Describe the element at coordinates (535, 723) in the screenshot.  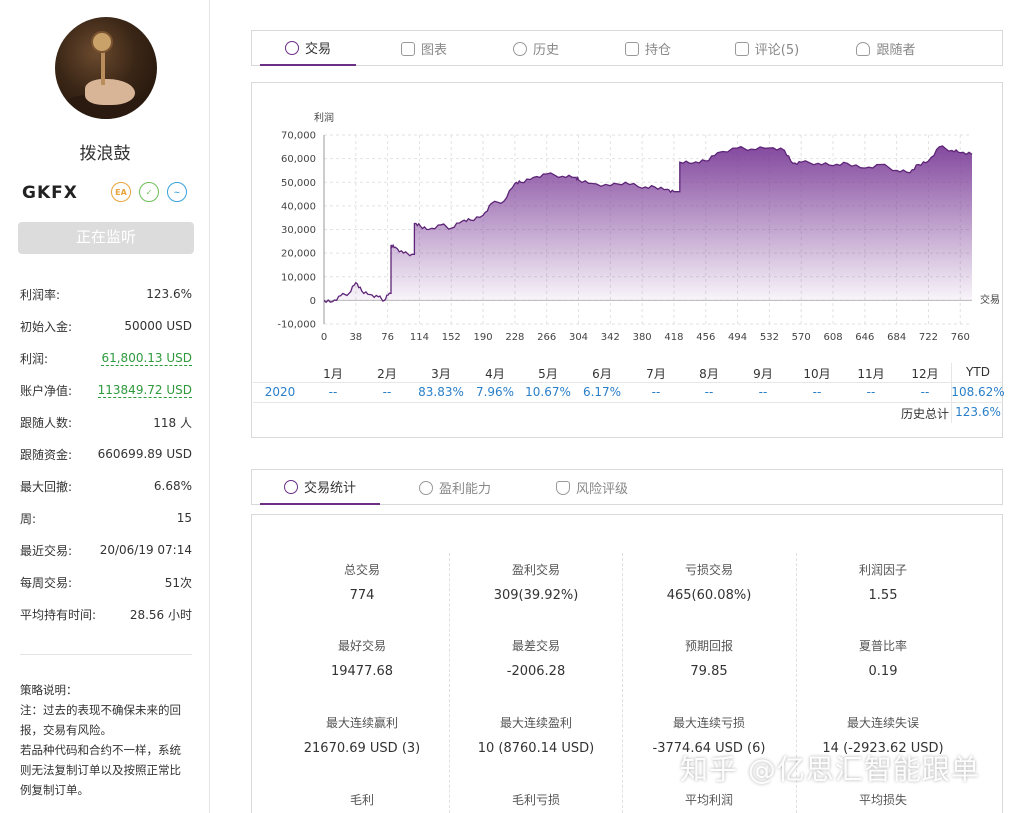
I see `trade-stat-label: 最大连续盈利` at that location.